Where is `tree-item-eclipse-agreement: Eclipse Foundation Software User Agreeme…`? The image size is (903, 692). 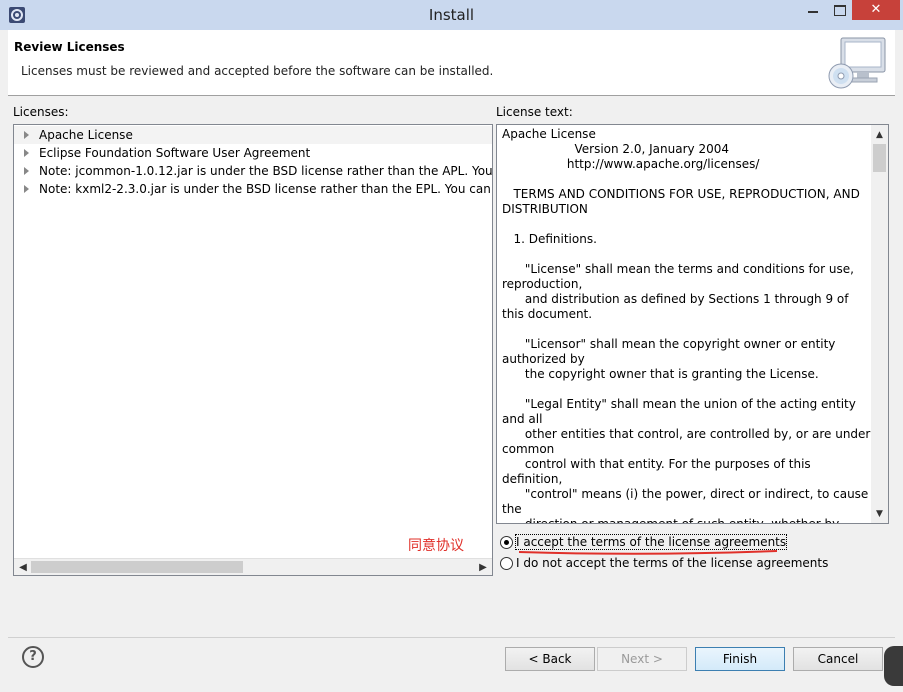
tree-item-eclipse-agreement: Eclipse Foundation Software User Agreeme… is located at coordinates (253, 153).